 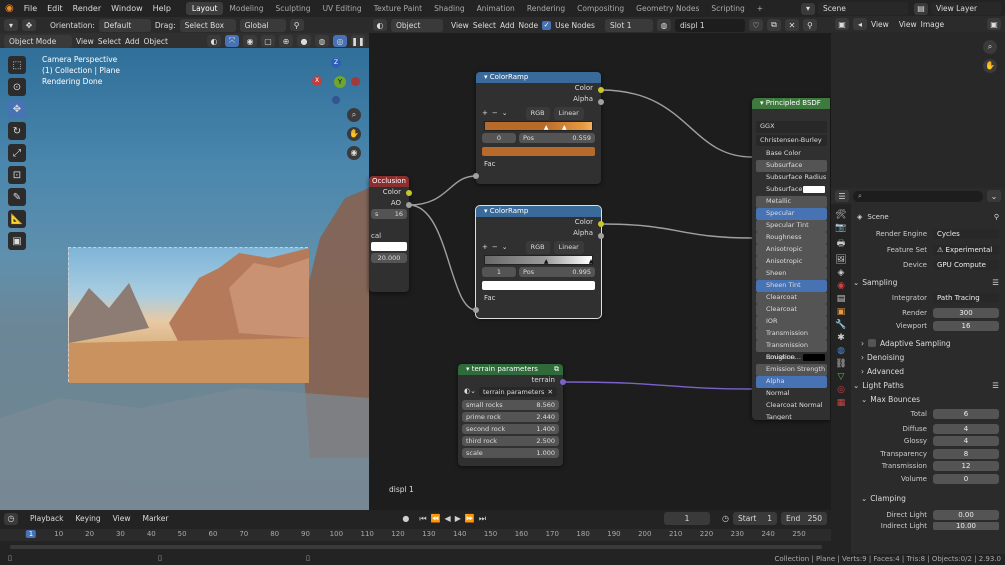 I want to click on colorramp-2-stop-1: ▲, so click(x=591, y=261).